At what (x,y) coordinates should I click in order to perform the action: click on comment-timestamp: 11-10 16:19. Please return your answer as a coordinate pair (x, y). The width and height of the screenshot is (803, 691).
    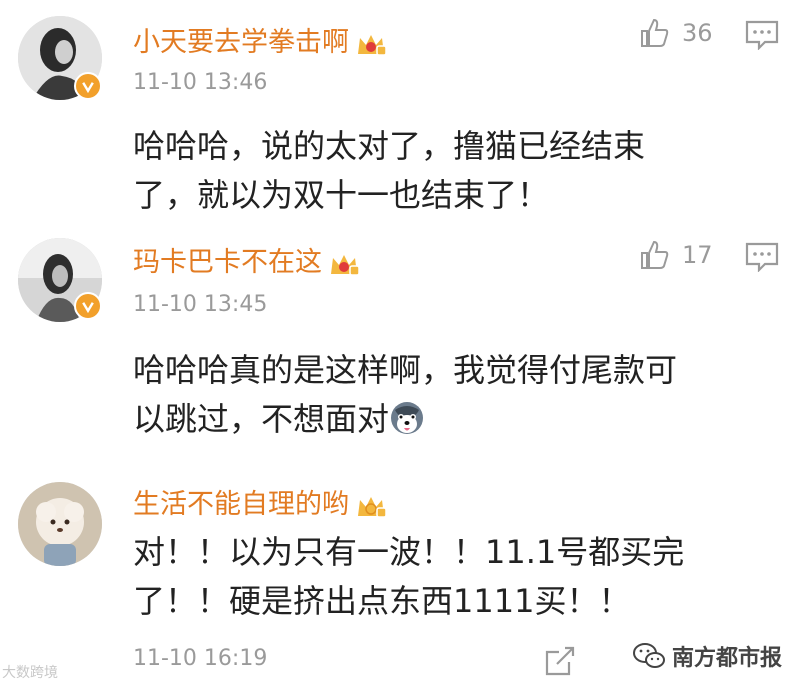
    Looking at the image, I should click on (200, 658).